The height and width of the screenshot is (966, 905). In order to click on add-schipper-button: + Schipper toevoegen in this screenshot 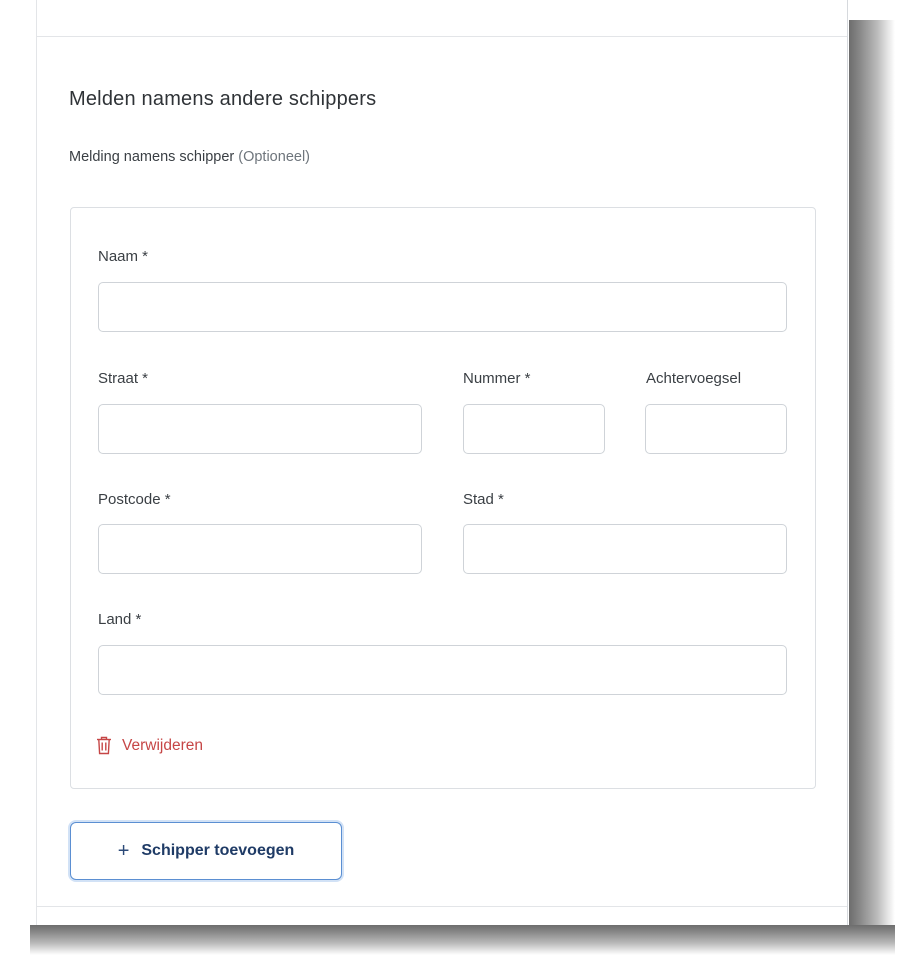, I will do `click(206, 851)`.